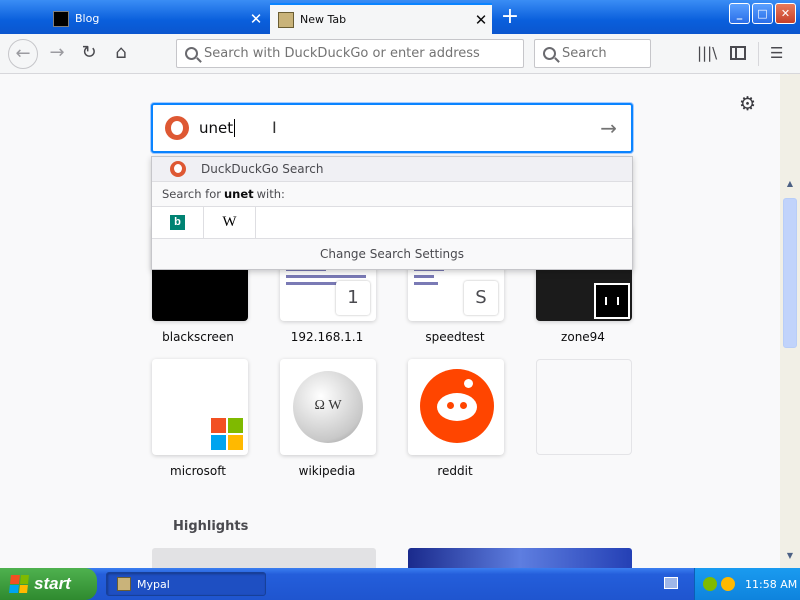  I want to click on top-site-tile-reddit, so click(456, 407).